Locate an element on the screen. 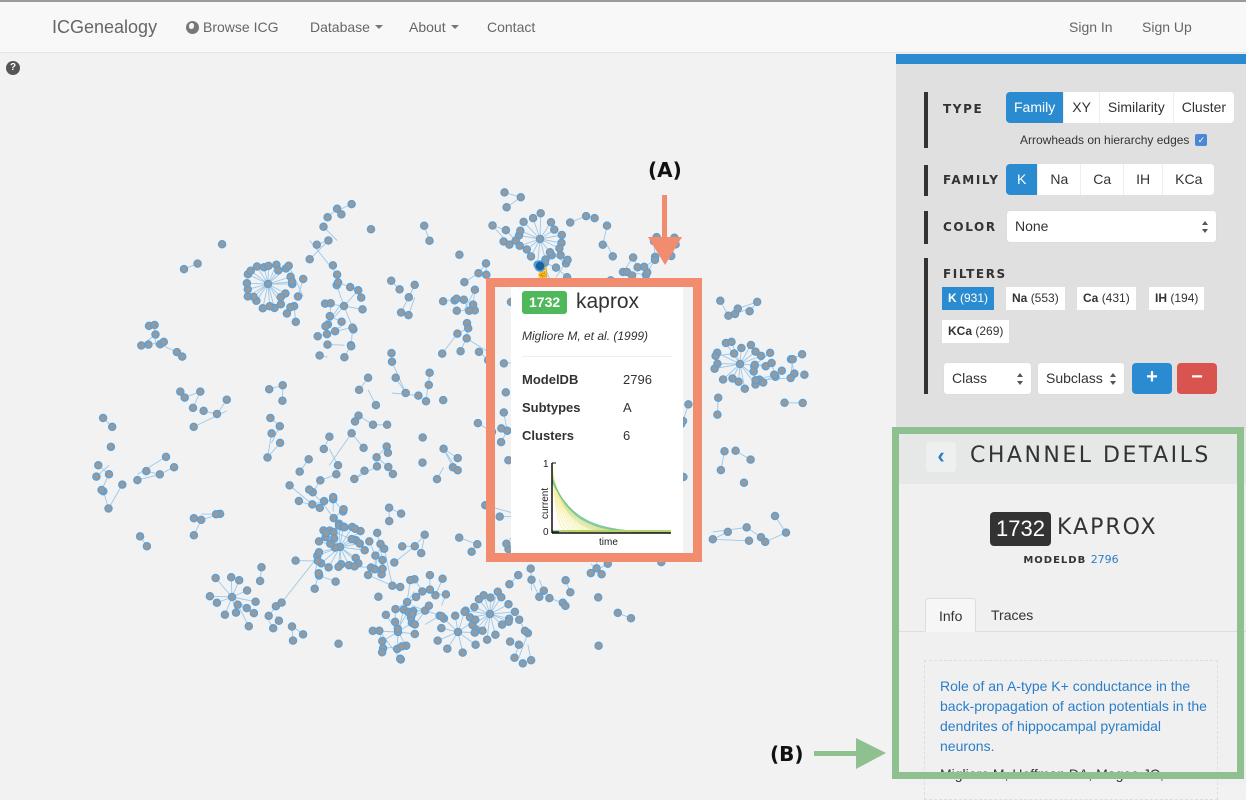 The height and width of the screenshot is (800, 1246). type-similarity-button: Similarity is located at coordinates (1137, 107).